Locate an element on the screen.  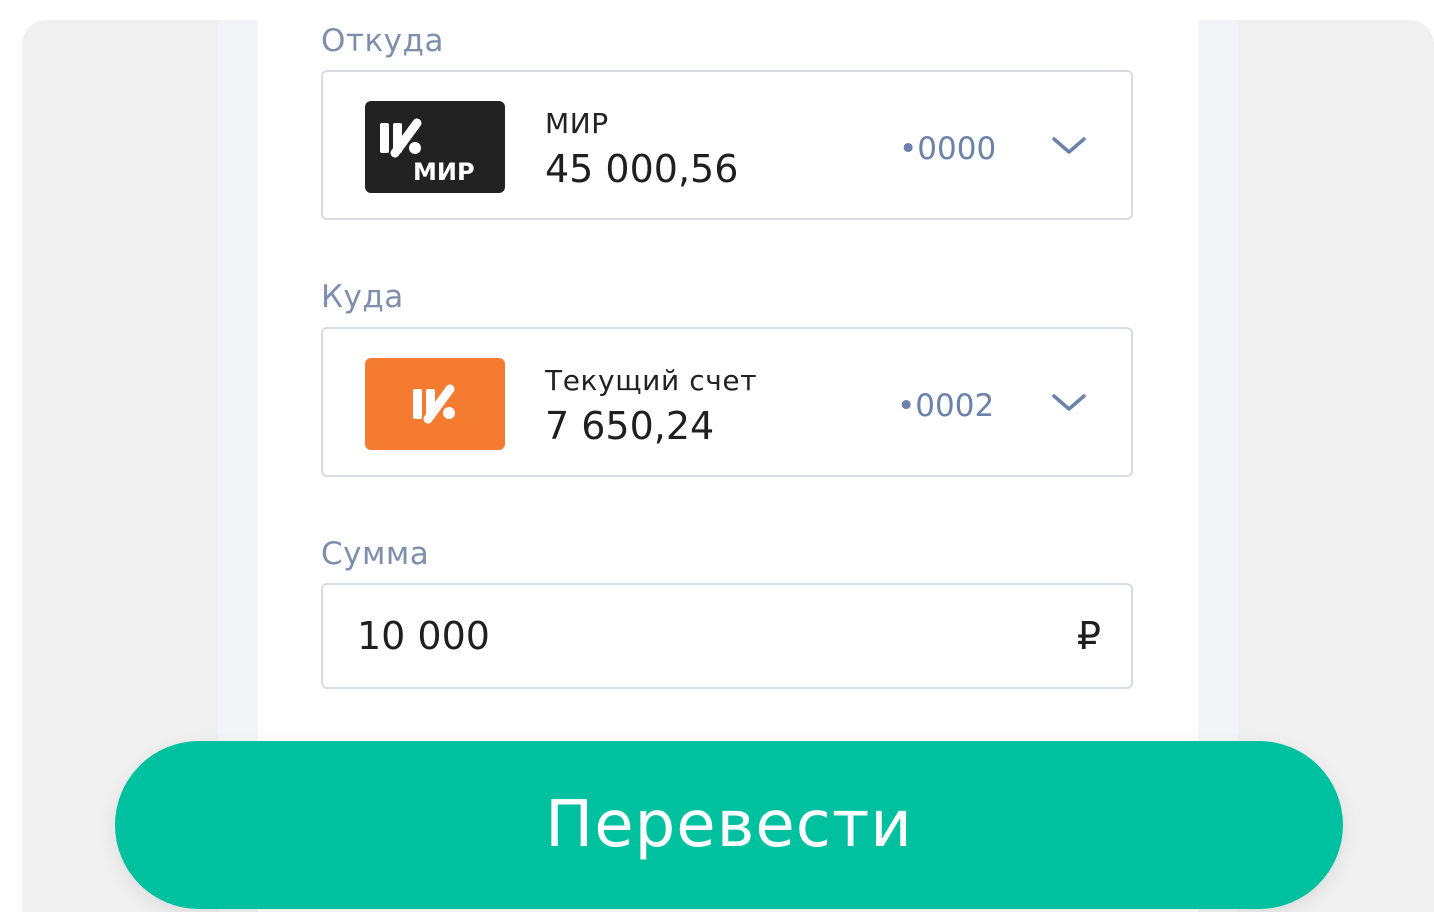
from-label: Откуда is located at coordinates (382, 41).